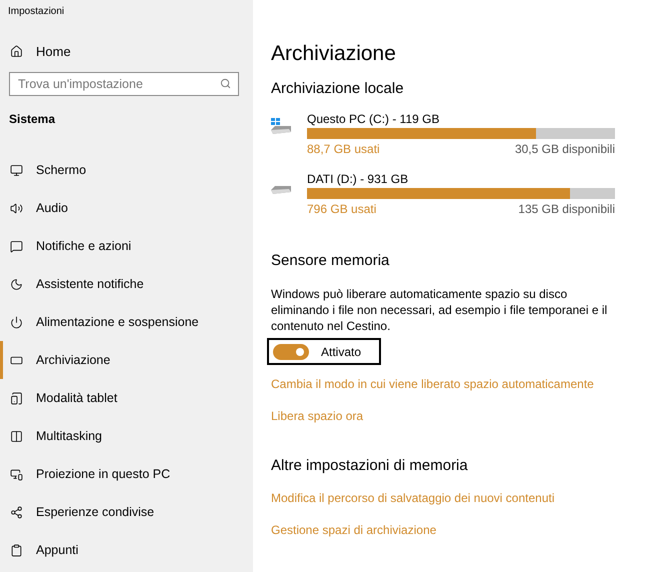  I want to click on toggle-switch: Attivato, so click(324, 351).